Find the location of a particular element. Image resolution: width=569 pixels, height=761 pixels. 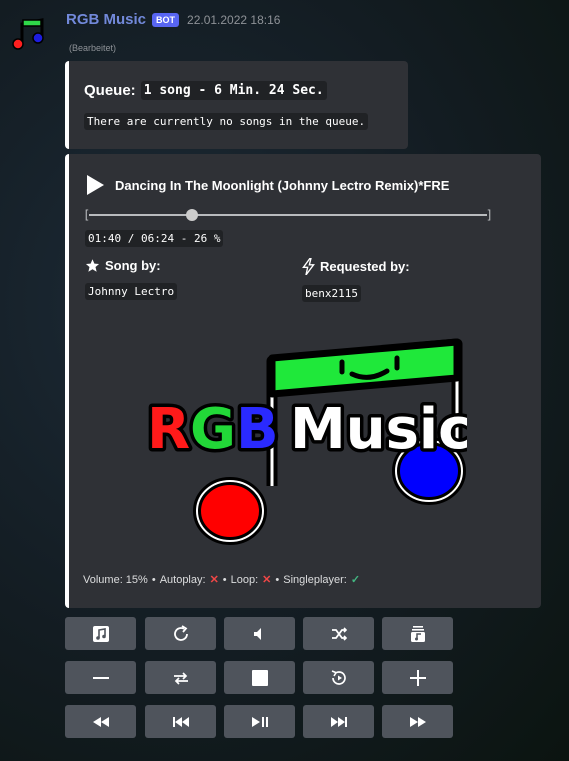

queue-title: Queue: 1 song - 6 Min. 24 Sec. is located at coordinates (205, 90).